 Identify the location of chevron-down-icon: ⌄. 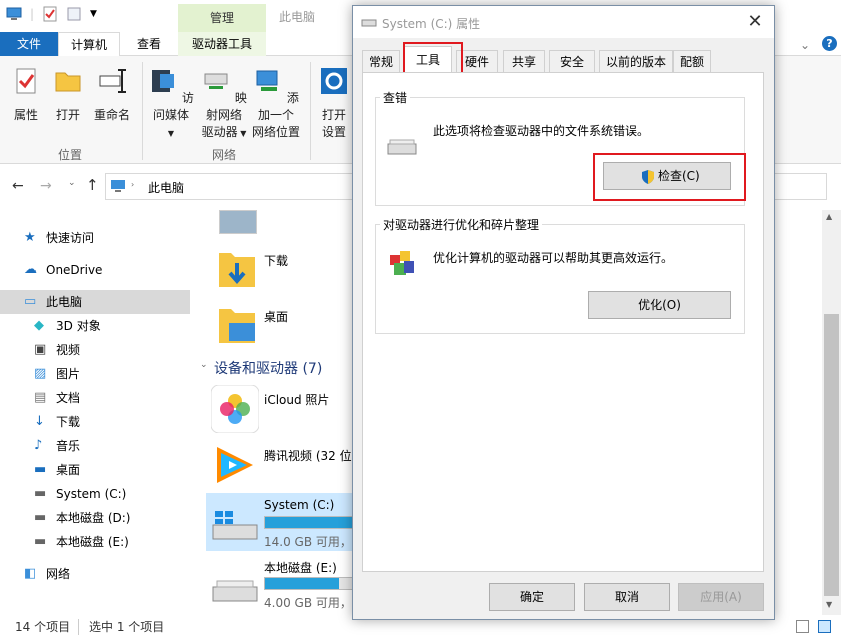
(204, 365).